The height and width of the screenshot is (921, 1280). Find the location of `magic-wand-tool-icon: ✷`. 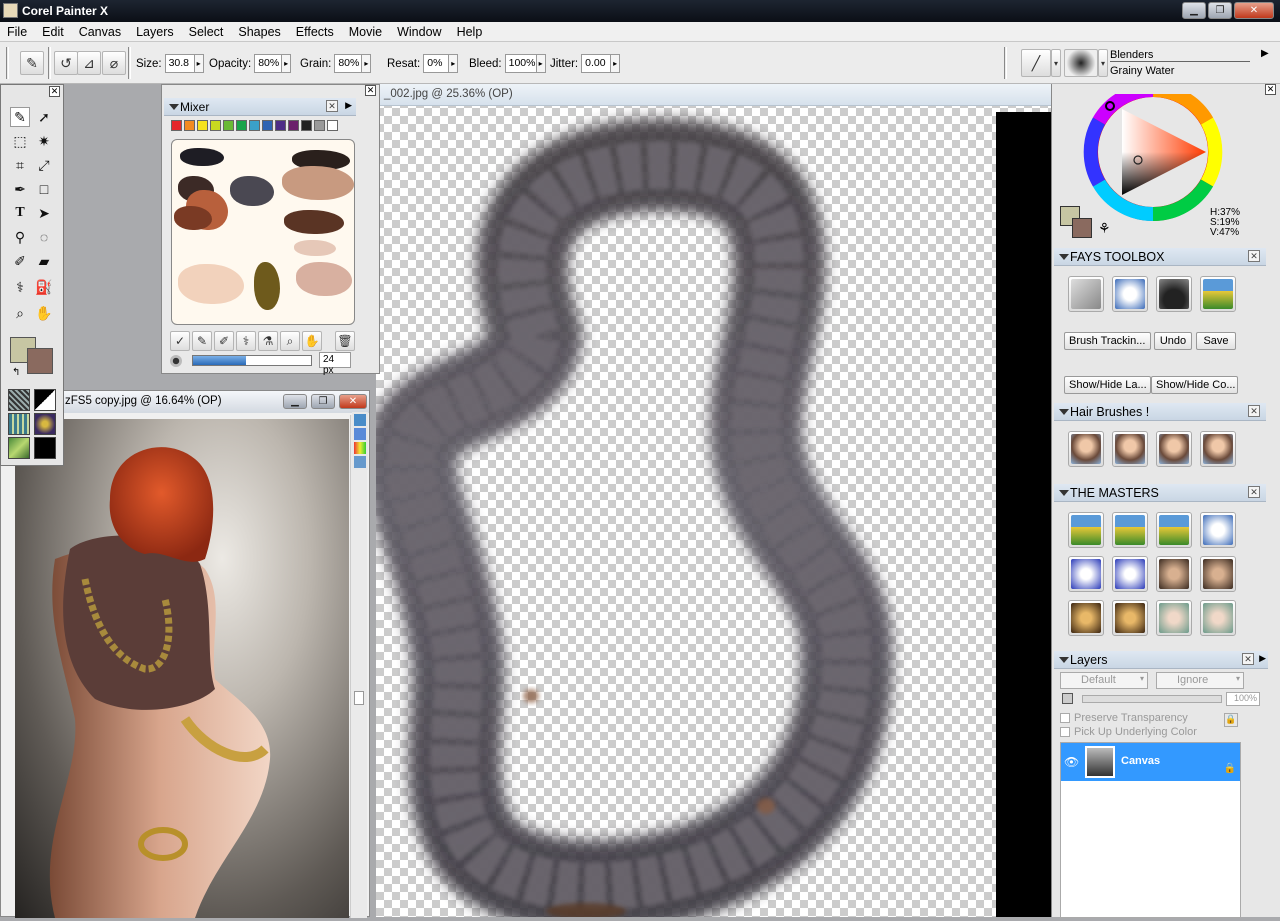

magic-wand-tool-icon: ✷ is located at coordinates (44, 141).